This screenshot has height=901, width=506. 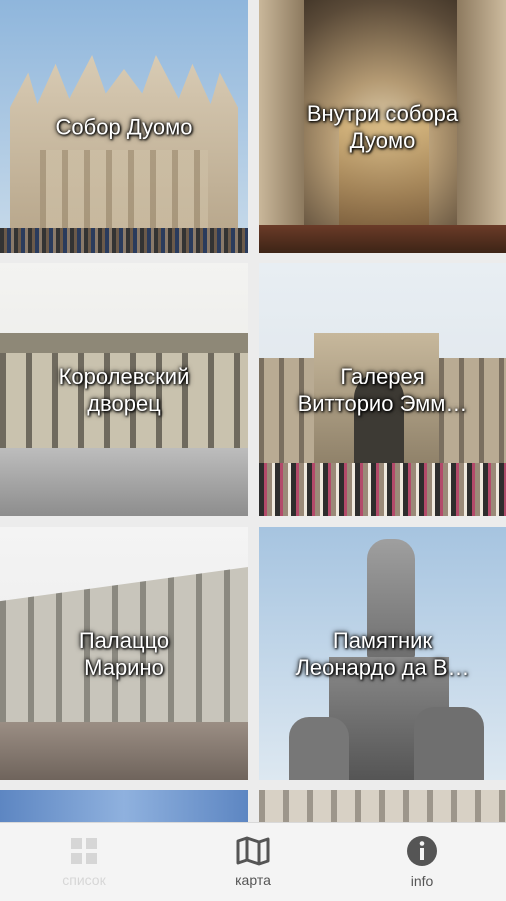 I want to click on tile-partial-left, so click(x=124, y=806).